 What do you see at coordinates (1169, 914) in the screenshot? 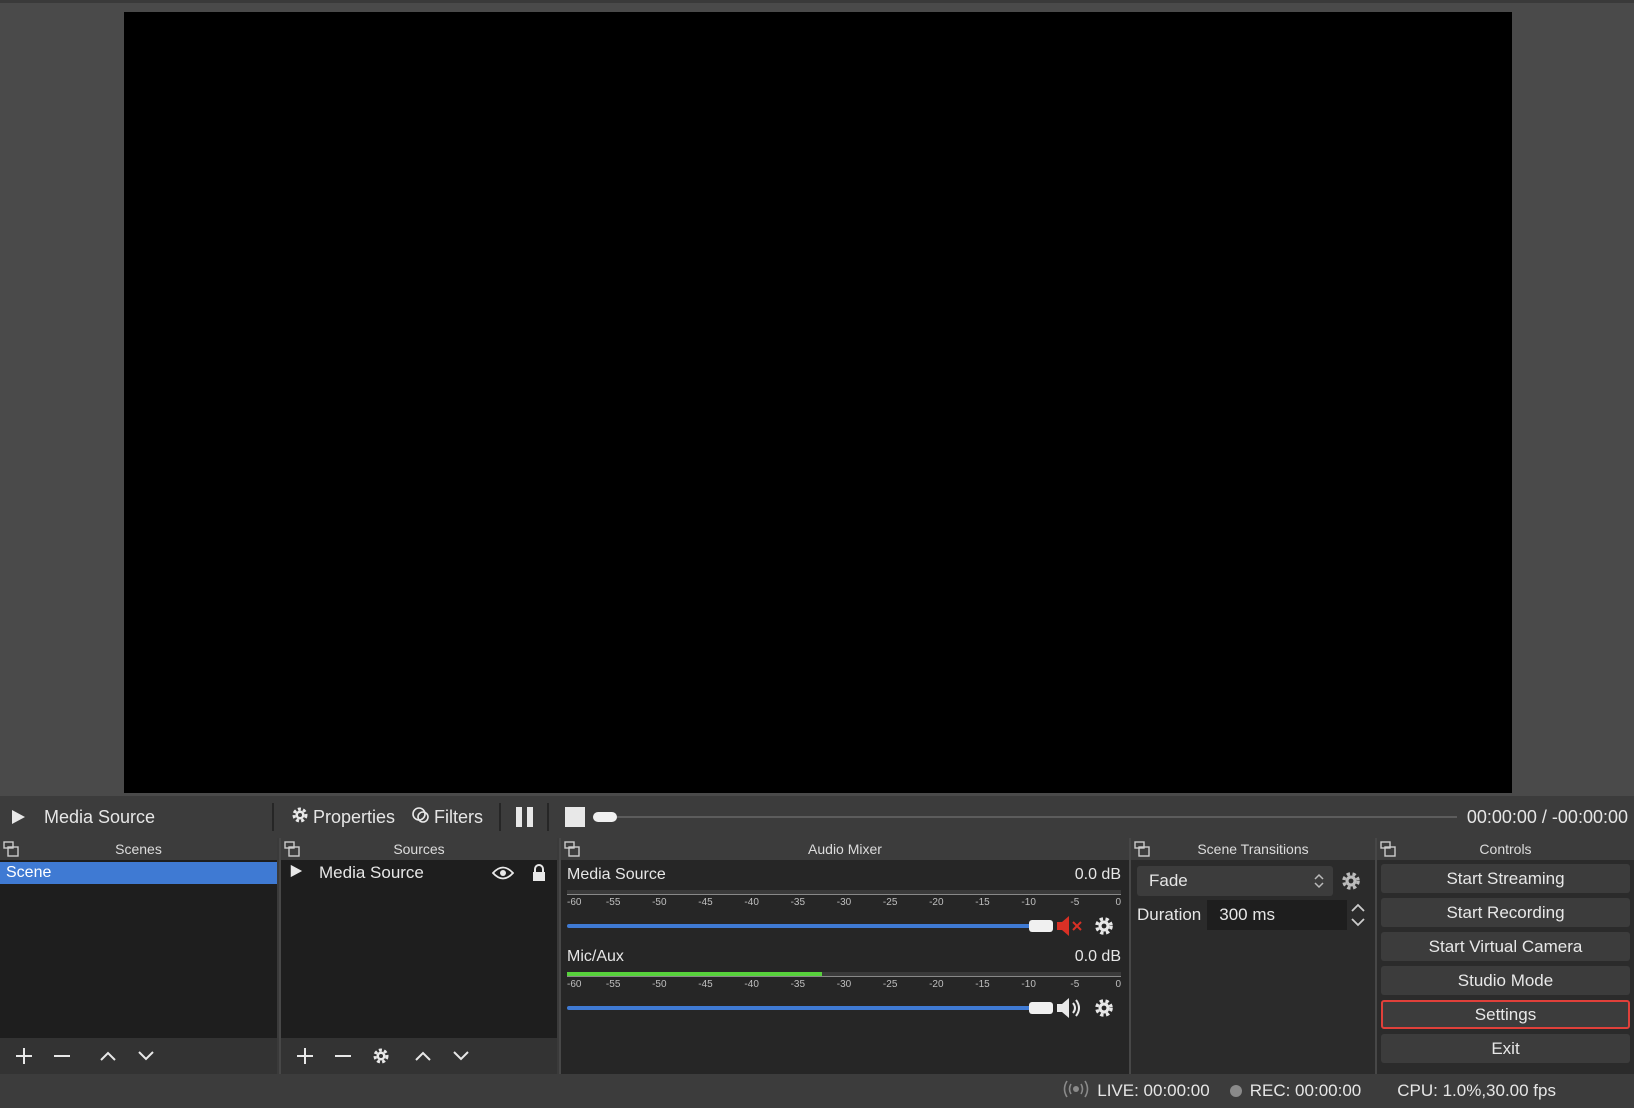
I see `duration-label: Duration` at bounding box center [1169, 914].